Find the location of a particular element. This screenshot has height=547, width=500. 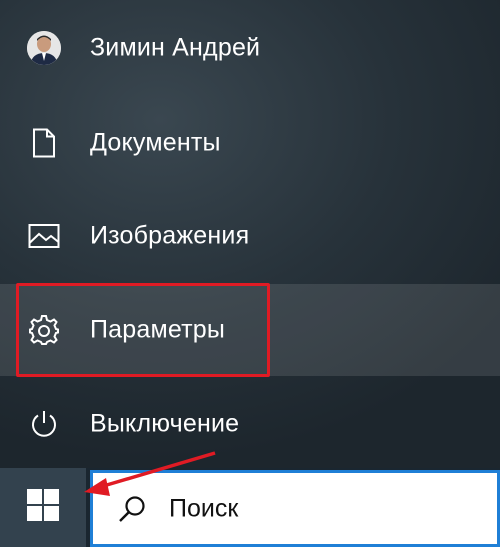

gear-icon is located at coordinates (44, 330).